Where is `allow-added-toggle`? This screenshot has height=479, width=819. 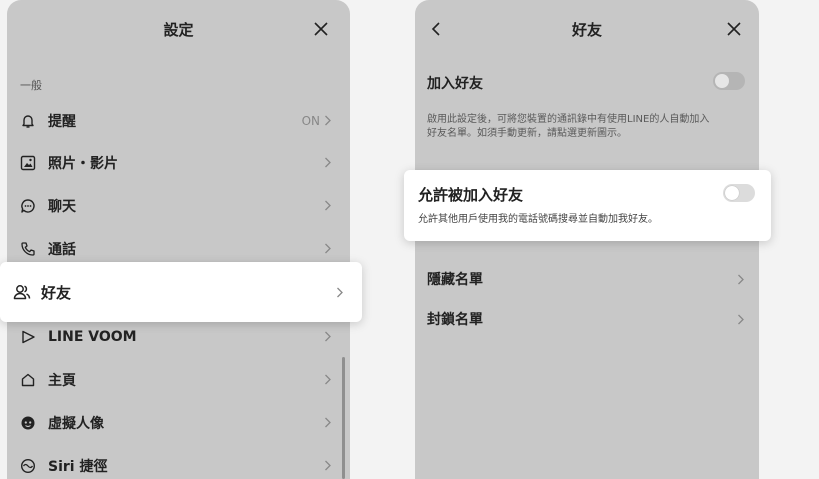
allow-added-toggle is located at coordinates (739, 193).